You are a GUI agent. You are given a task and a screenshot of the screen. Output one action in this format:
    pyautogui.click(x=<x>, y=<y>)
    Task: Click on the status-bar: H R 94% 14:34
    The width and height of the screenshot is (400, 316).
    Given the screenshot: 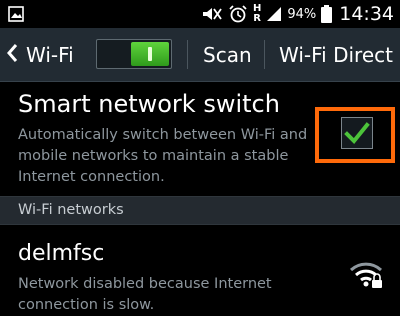 What is the action you would take?
    pyautogui.click(x=200, y=14)
    